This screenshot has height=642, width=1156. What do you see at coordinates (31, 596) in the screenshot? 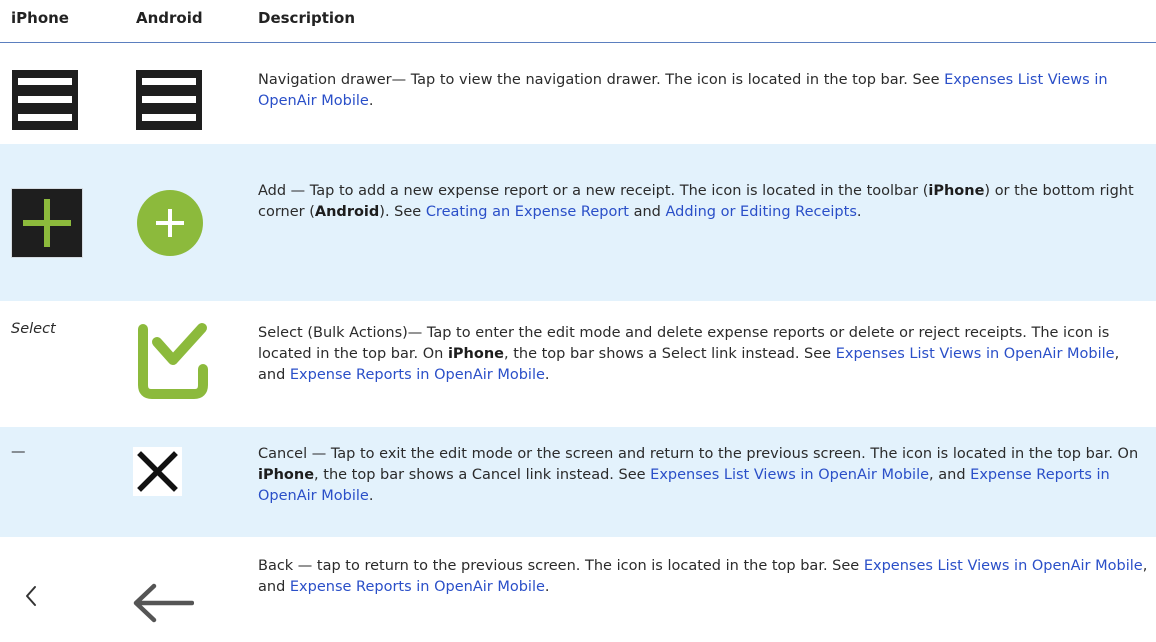
I see `chevron-left-icon` at bounding box center [31, 596].